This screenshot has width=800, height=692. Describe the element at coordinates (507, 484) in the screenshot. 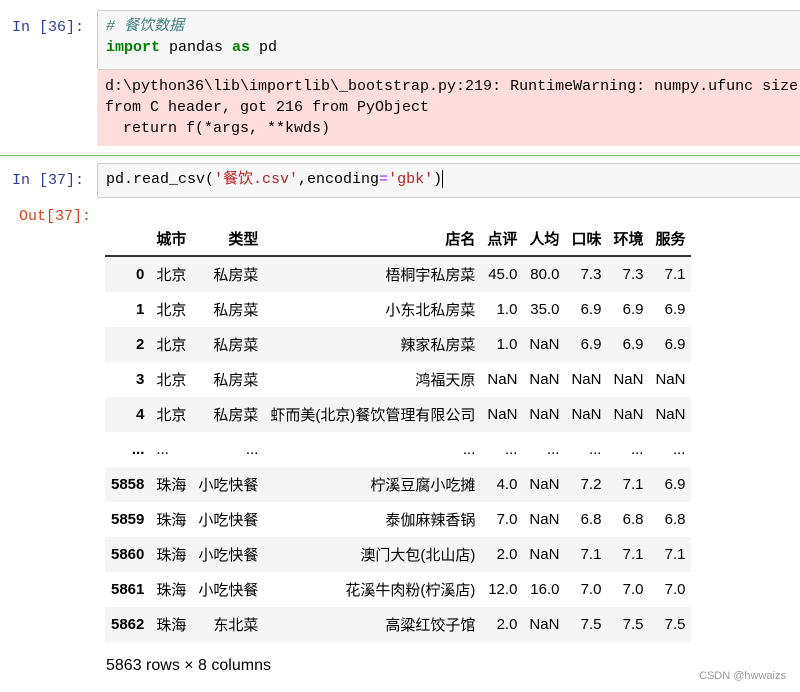

I see `table-cell: 4.0` at that location.